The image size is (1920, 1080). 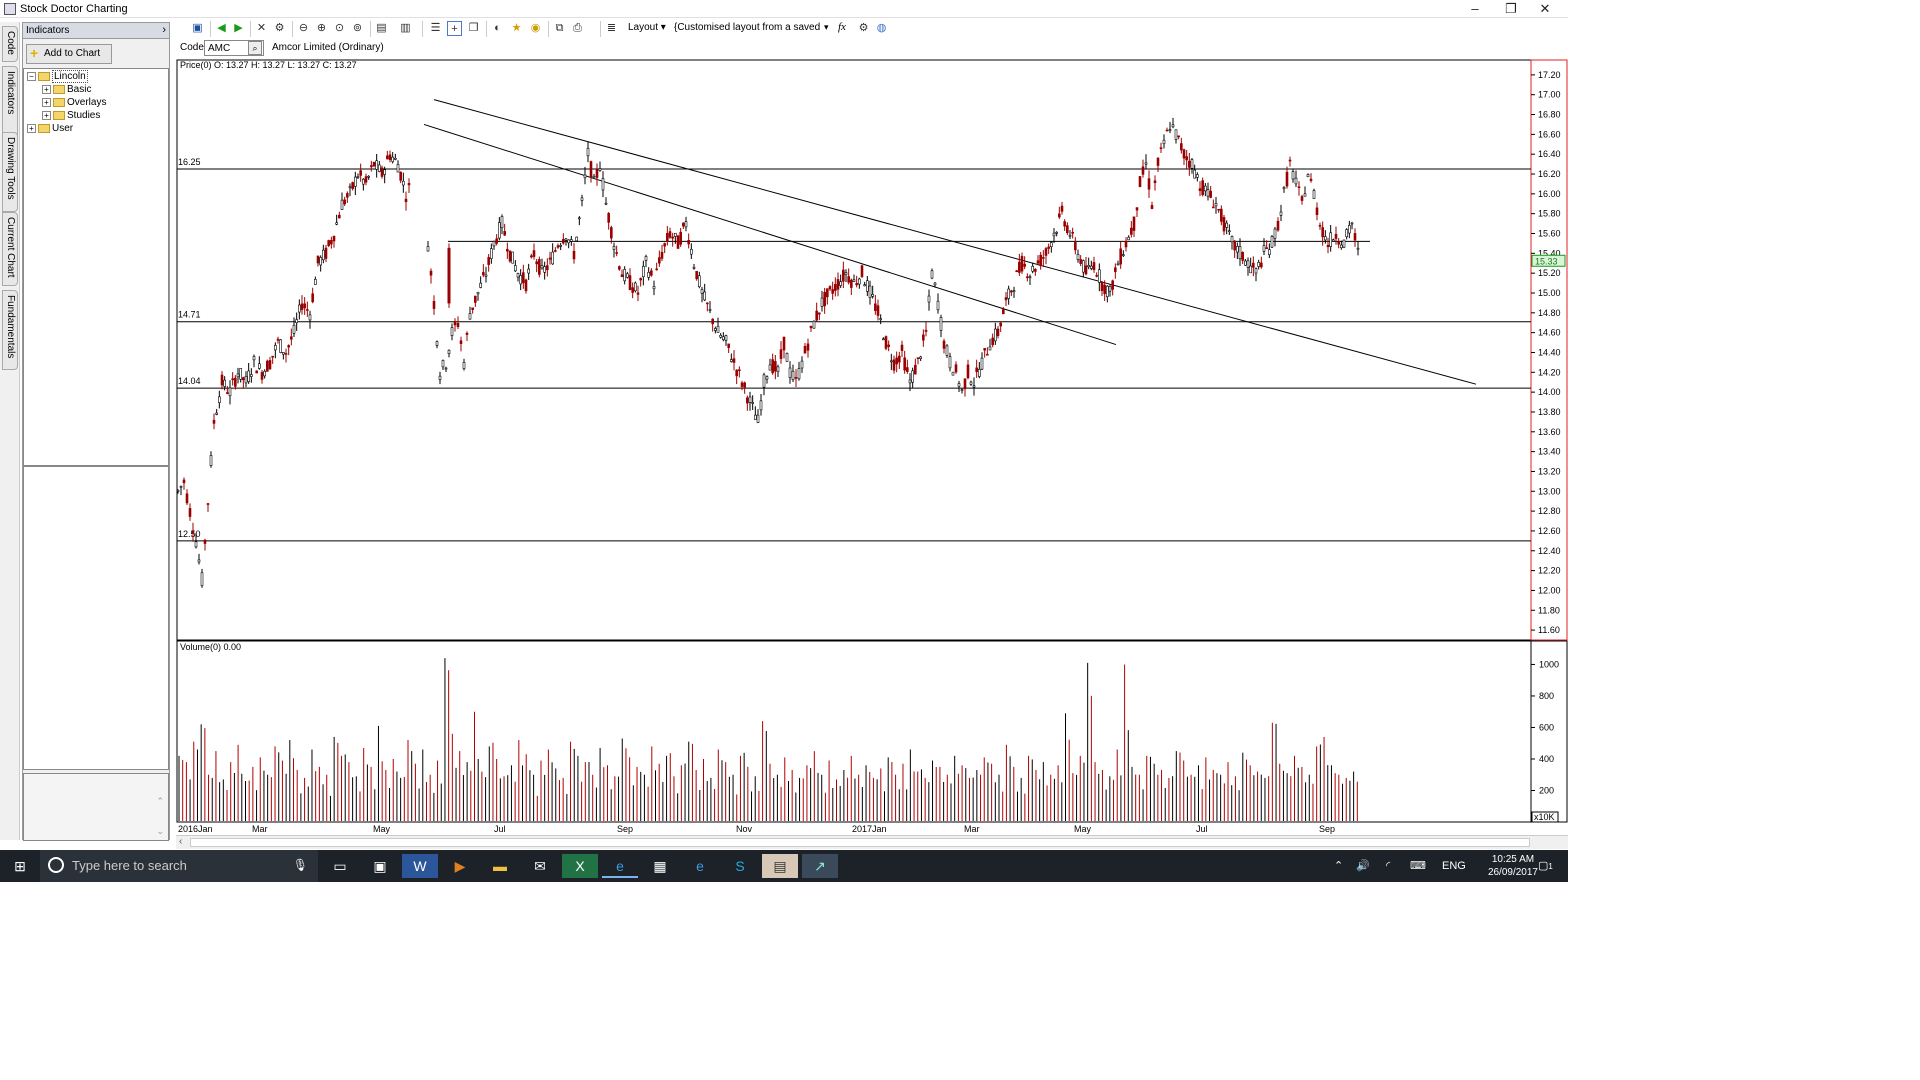 I want to click on print-icon: ⎙, so click(x=577, y=28).